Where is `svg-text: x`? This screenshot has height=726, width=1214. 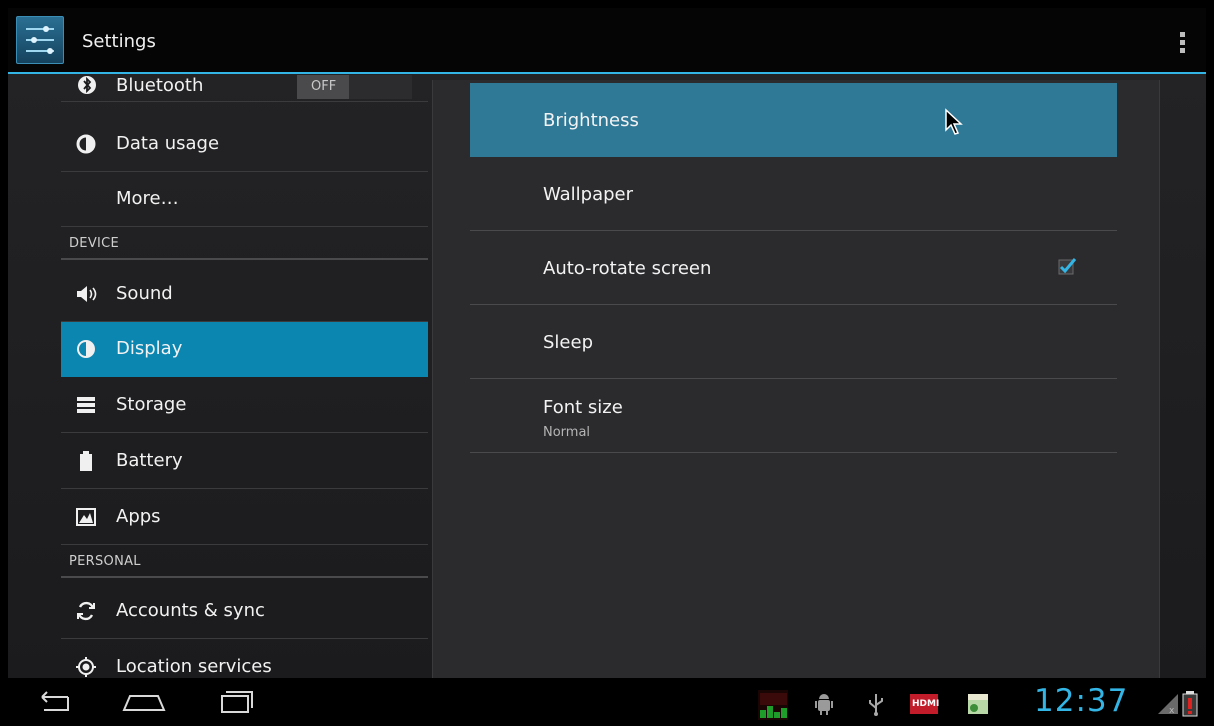 svg-text: x is located at coordinates (1172, 711).